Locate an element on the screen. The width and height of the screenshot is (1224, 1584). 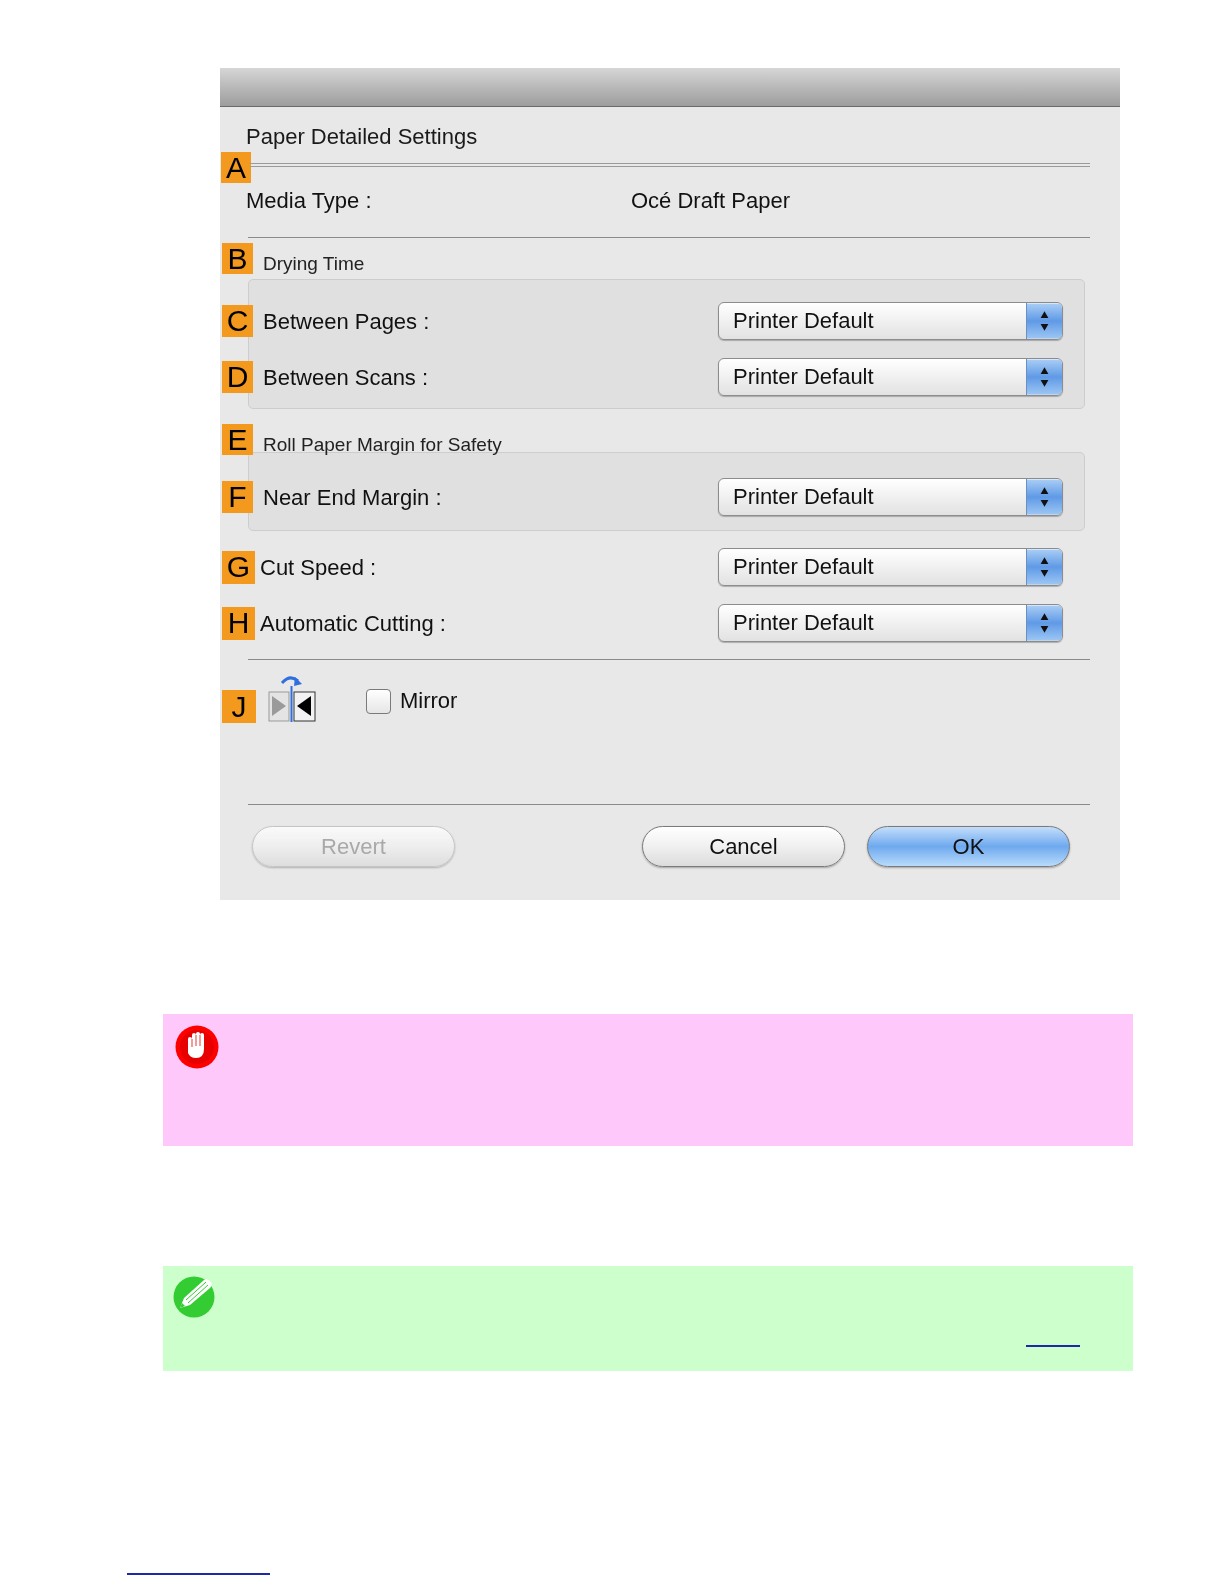
callout-letter: H is located at coordinates (238, 623).